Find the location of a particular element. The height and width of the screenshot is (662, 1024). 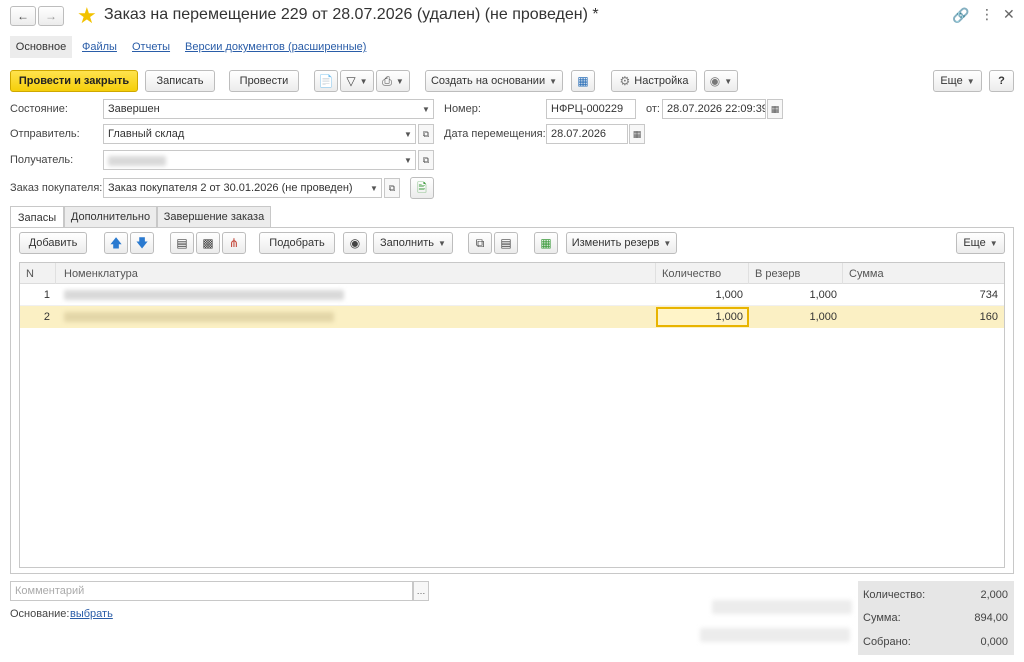

customer-order-action-button: 🖹 is located at coordinates (422, 188).